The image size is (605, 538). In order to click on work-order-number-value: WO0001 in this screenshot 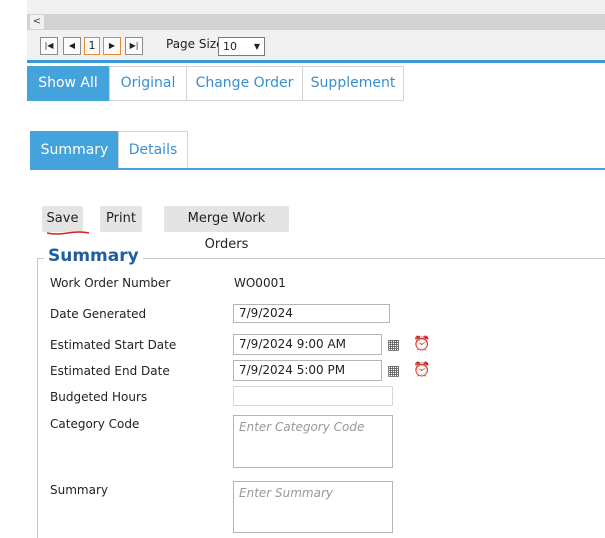, I will do `click(260, 283)`.